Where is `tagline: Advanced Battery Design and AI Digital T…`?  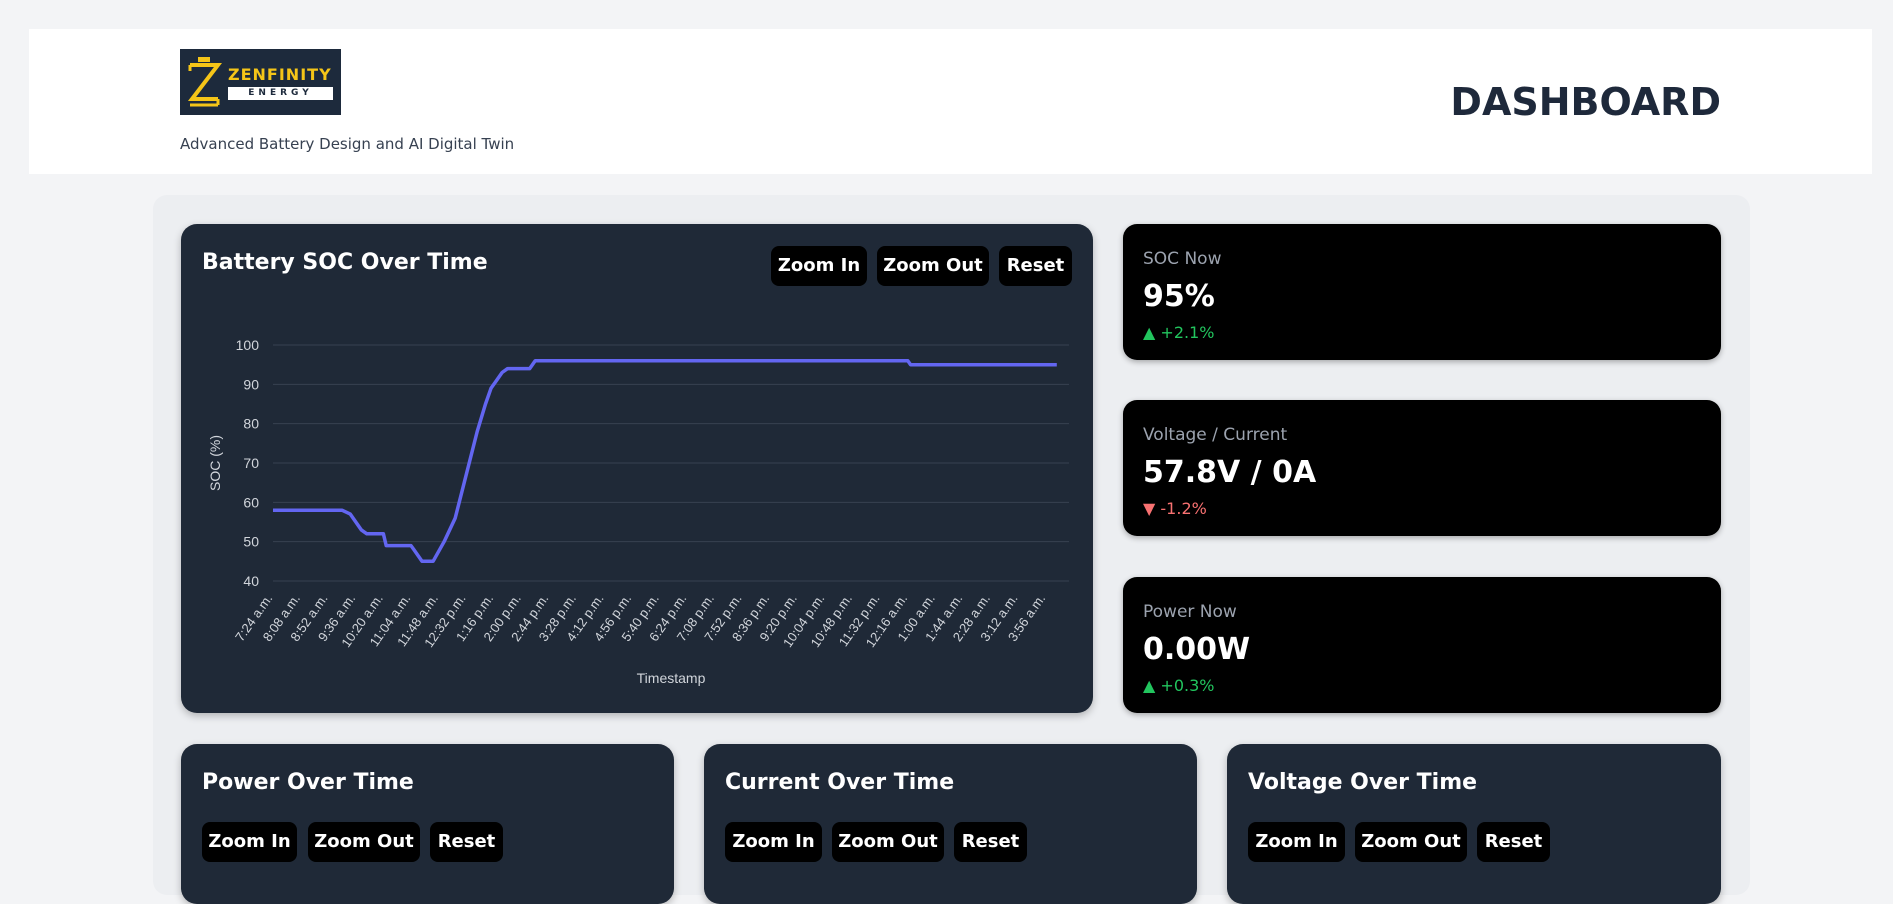 tagline: Advanced Battery Design and AI Digital T… is located at coordinates (347, 144).